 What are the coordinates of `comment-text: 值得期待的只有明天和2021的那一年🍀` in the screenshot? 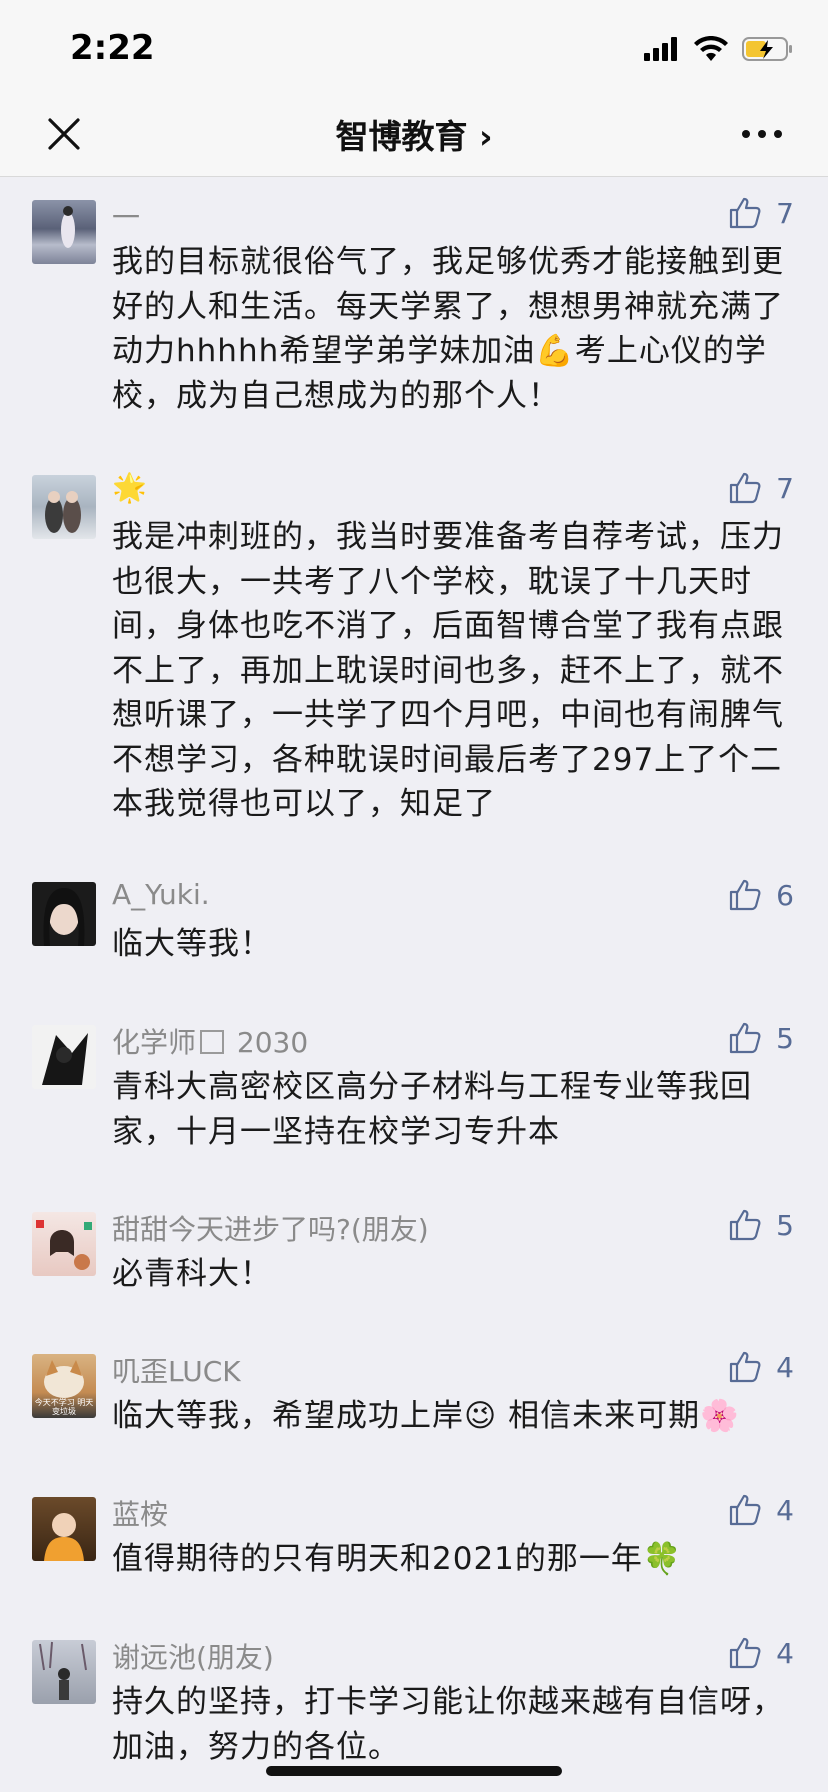 It's located at (397, 1559).